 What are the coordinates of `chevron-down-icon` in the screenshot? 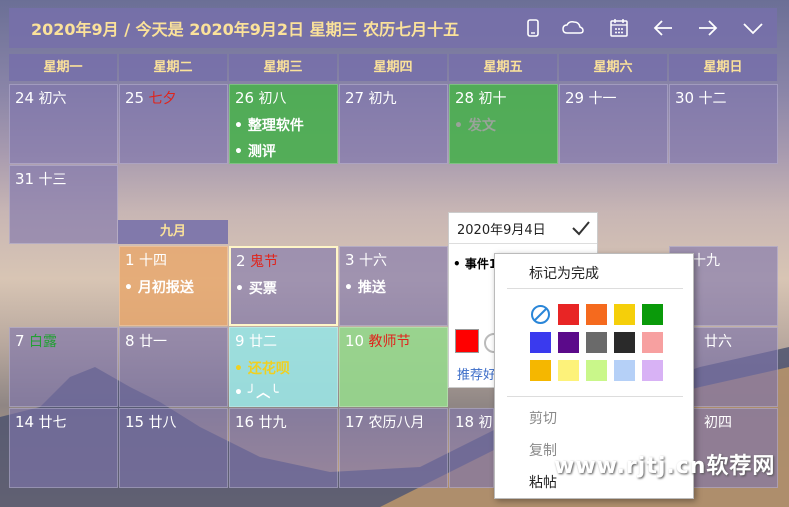 It's located at (753, 28).